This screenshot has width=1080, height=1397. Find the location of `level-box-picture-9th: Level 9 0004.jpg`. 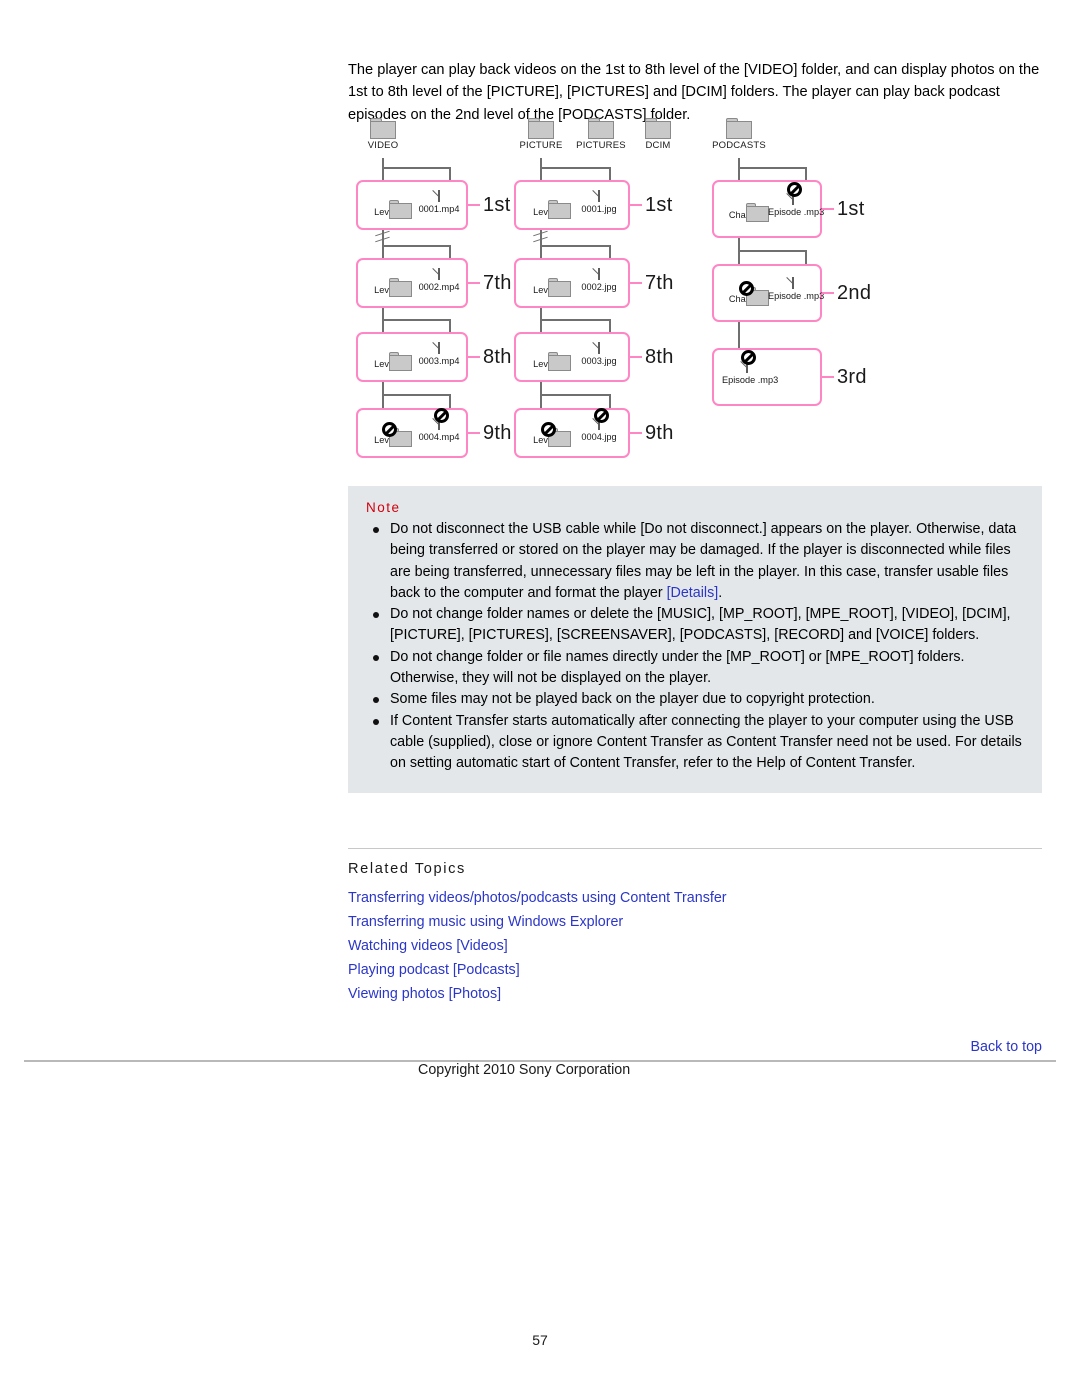

level-box-picture-9th: Level 9 0004.jpg is located at coordinates (572, 433).